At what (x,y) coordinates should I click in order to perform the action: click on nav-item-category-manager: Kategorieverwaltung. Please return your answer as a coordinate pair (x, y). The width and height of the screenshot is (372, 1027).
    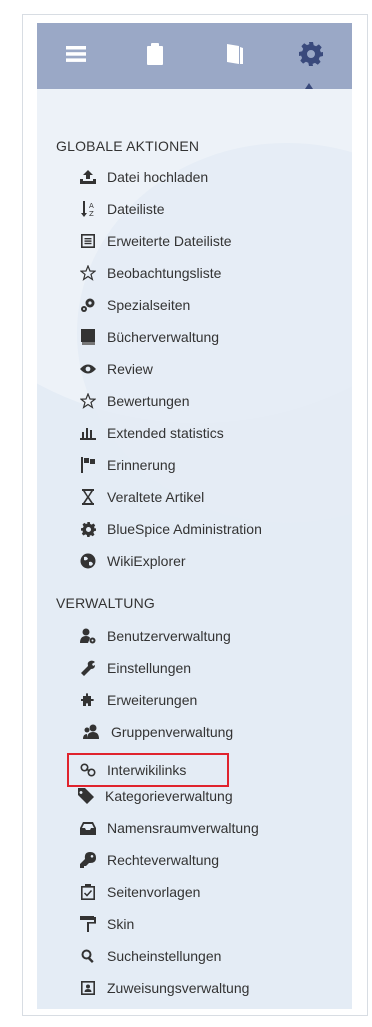
    Looking at the image, I should click on (154, 796).